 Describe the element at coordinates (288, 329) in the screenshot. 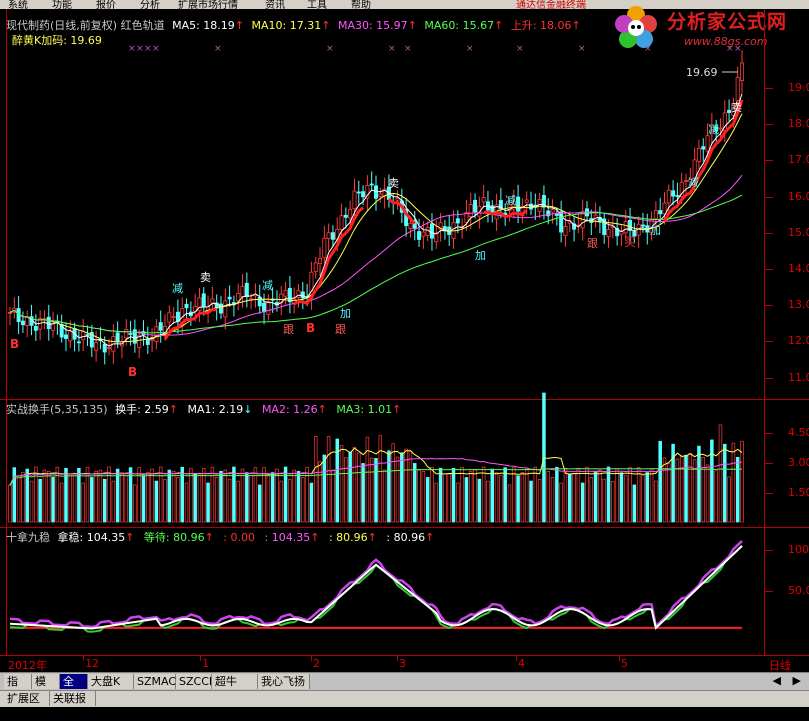

I see `signal-label: 跟` at that location.